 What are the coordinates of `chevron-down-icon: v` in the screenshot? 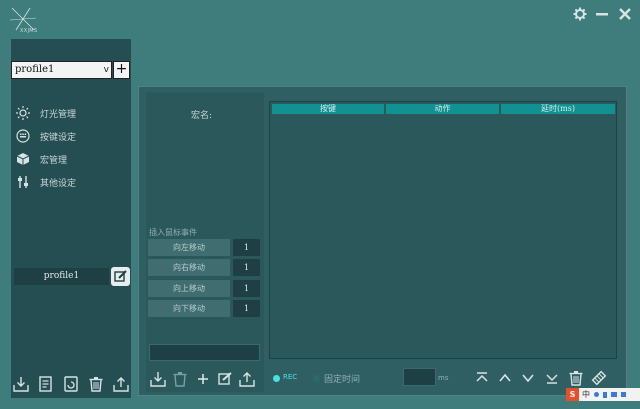 It's located at (106, 70).